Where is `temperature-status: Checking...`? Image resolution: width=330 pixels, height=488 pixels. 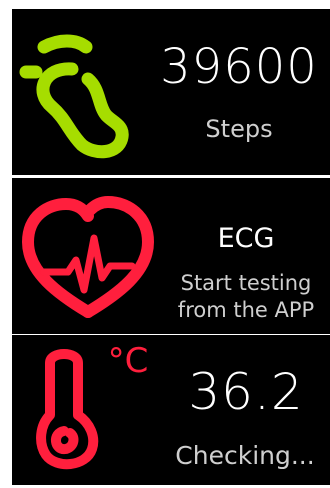 temperature-status: Checking... is located at coordinates (245, 455).